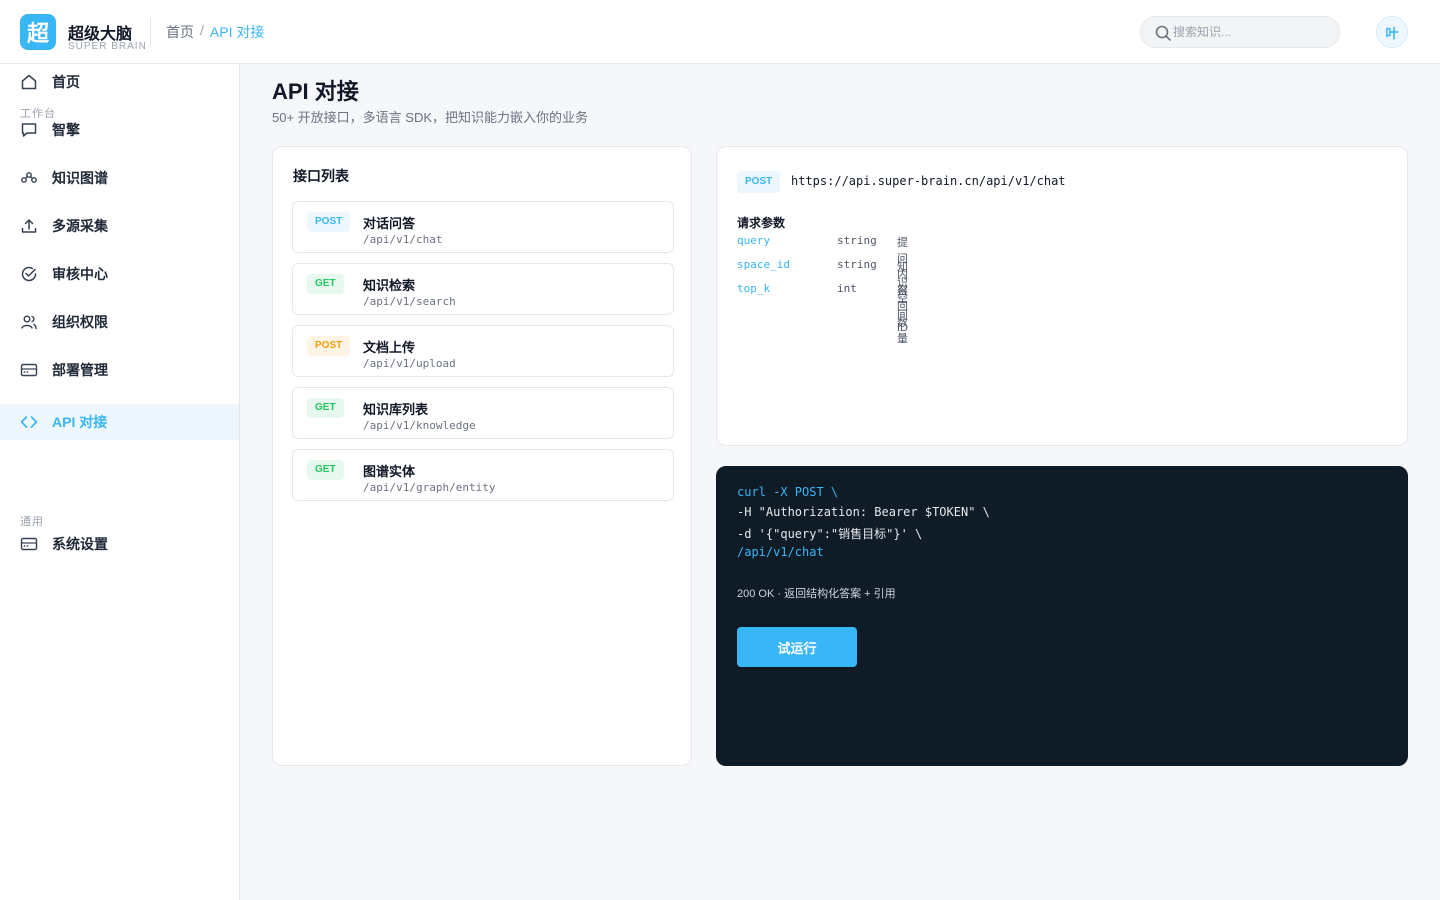 Image resolution: width=1440 pixels, height=900 pixels. Describe the element at coordinates (80, 226) in the screenshot. I see `sidebar-item-label: 多源采集` at that location.